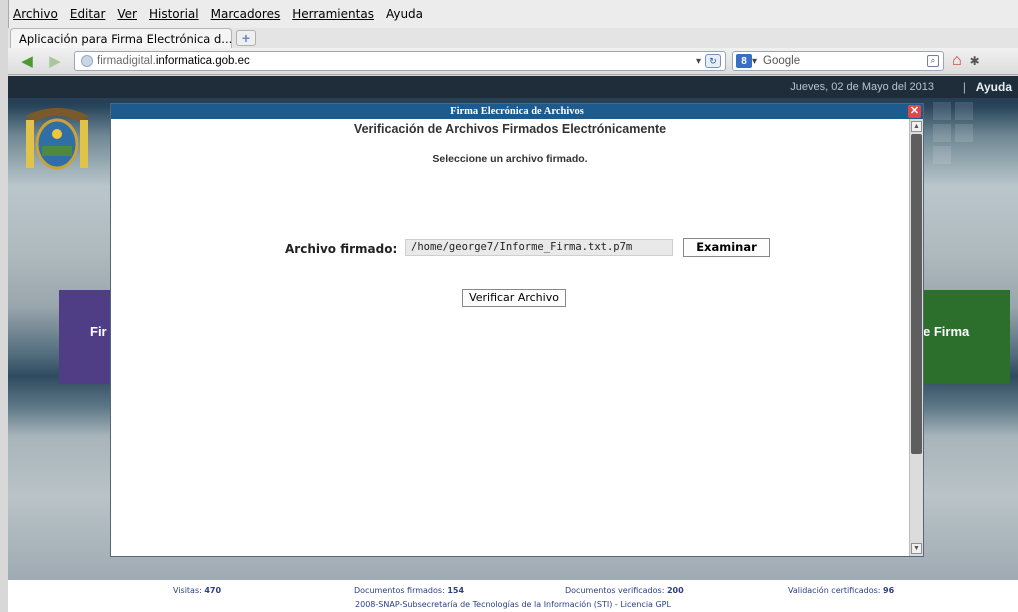 The height and width of the screenshot is (612, 1018). I want to click on new-tab-button: +, so click(246, 38).